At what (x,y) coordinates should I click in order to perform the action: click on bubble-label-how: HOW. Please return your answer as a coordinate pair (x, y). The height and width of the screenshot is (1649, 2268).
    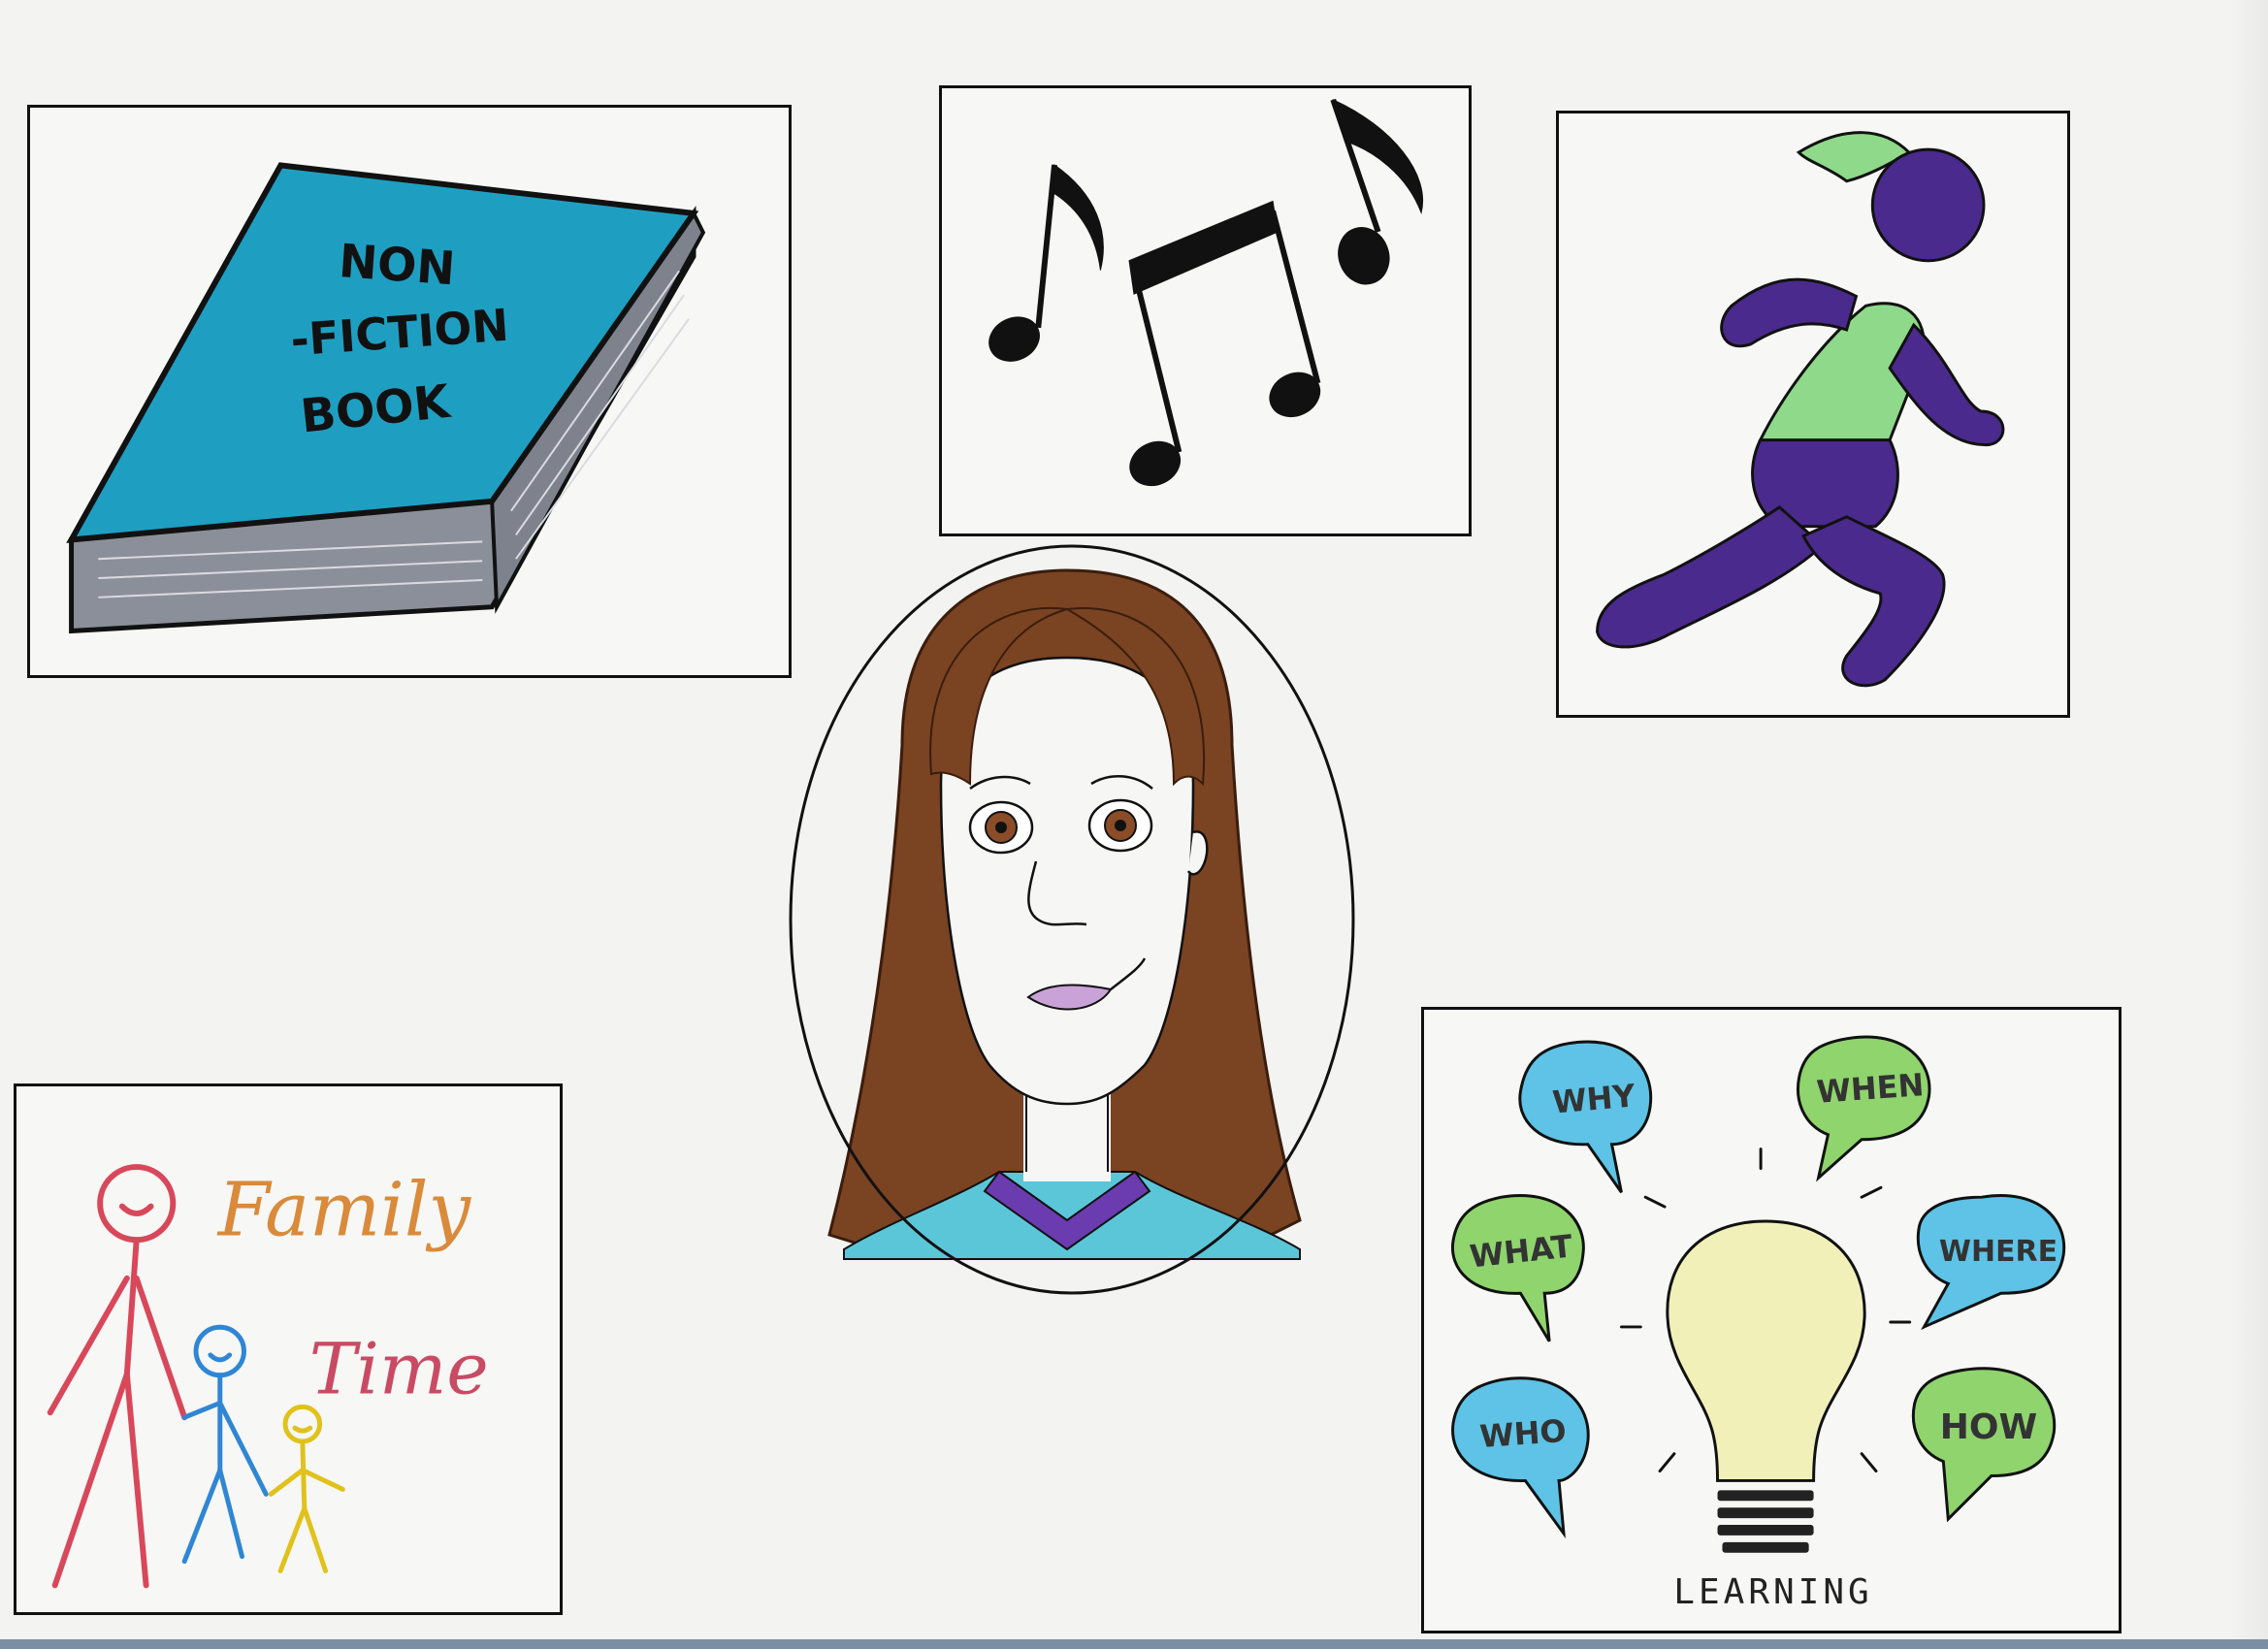
    Looking at the image, I should click on (1988, 1427).